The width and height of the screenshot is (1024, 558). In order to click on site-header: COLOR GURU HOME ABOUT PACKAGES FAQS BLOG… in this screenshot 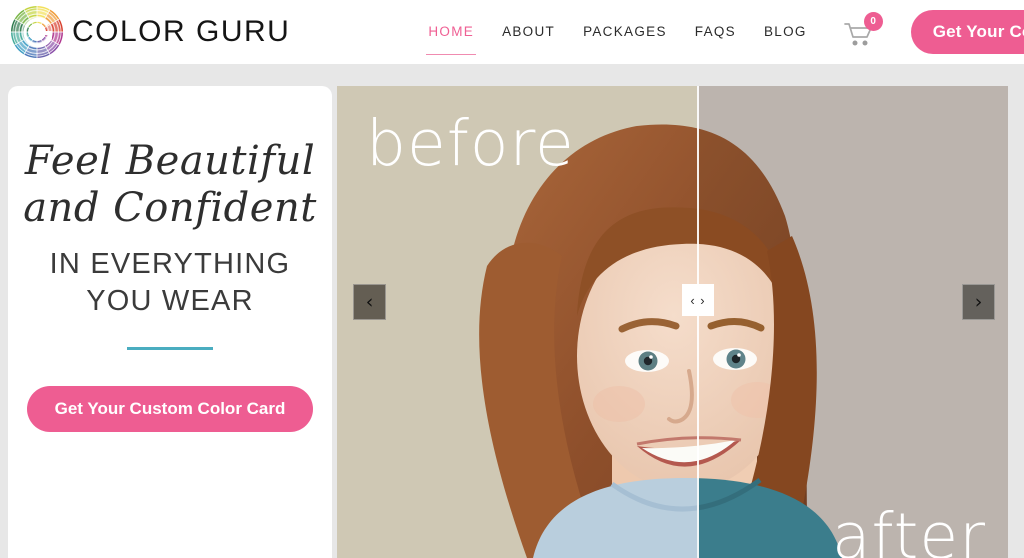, I will do `click(512, 32)`.